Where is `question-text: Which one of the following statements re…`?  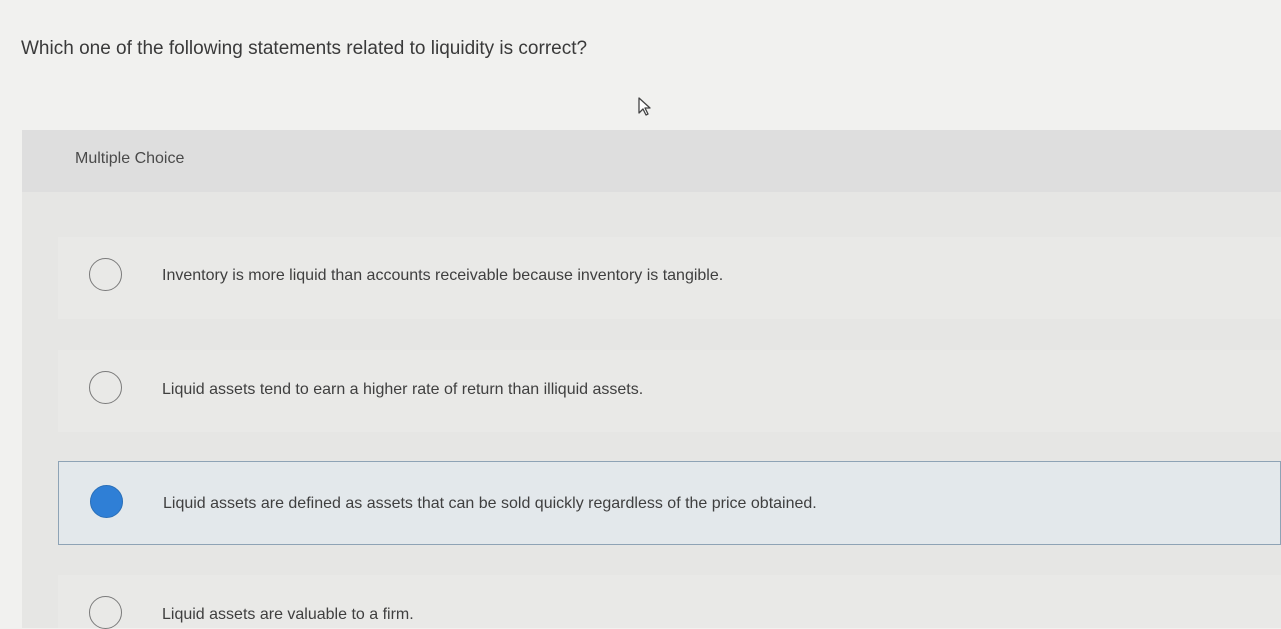 question-text: Which one of the following statements re… is located at coordinates (304, 48).